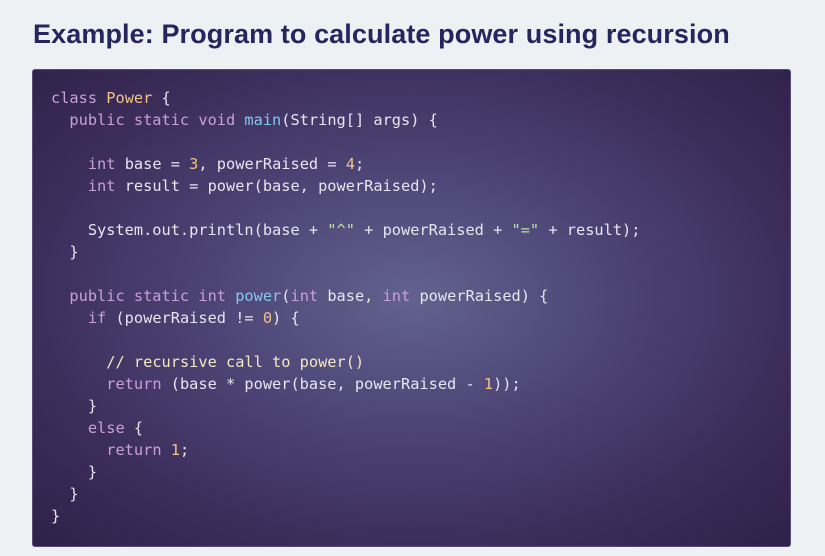  What do you see at coordinates (350, 296) in the screenshot?
I see `code-token: base,` at bounding box center [350, 296].